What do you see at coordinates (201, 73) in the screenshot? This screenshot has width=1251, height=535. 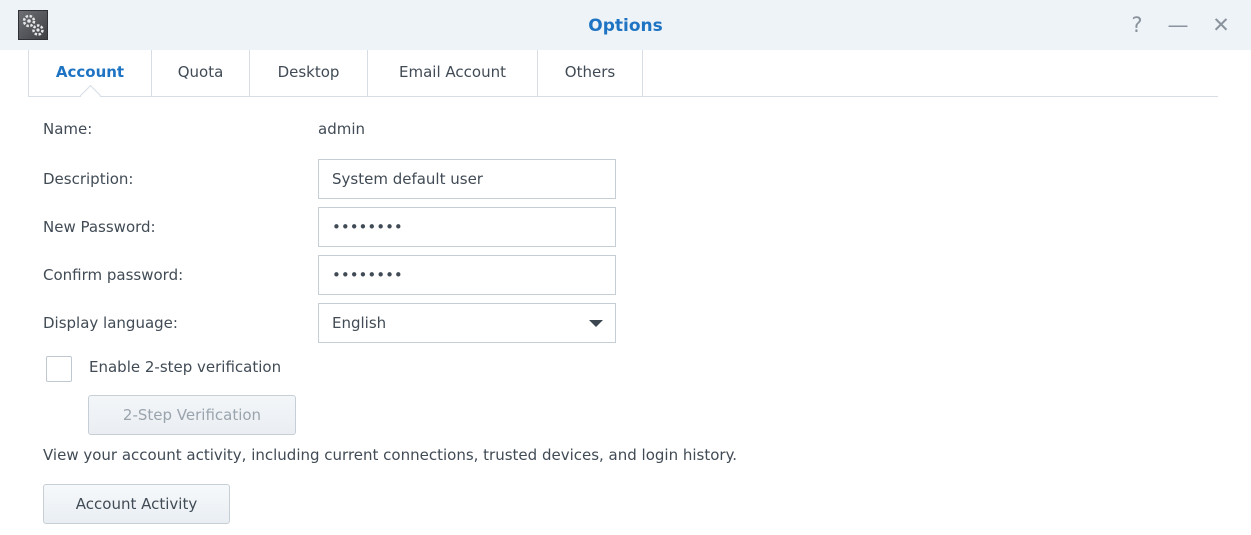 I see `tab-quota: Quota` at bounding box center [201, 73].